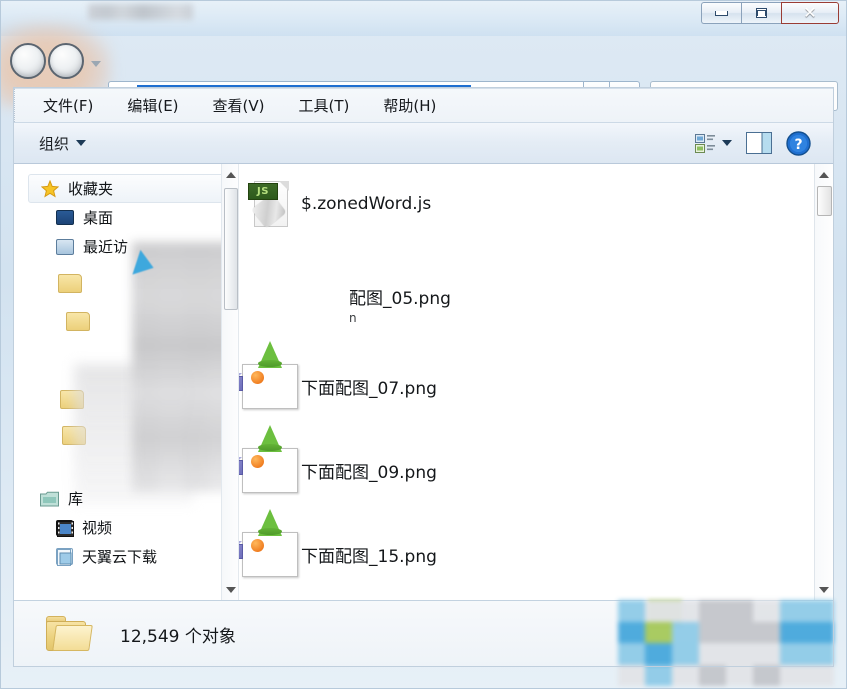  What do you see at coordinates (96, 64) in the screenshot?
I see `recent-locations-chevron-down-icon` at bounding box center [96, 64].